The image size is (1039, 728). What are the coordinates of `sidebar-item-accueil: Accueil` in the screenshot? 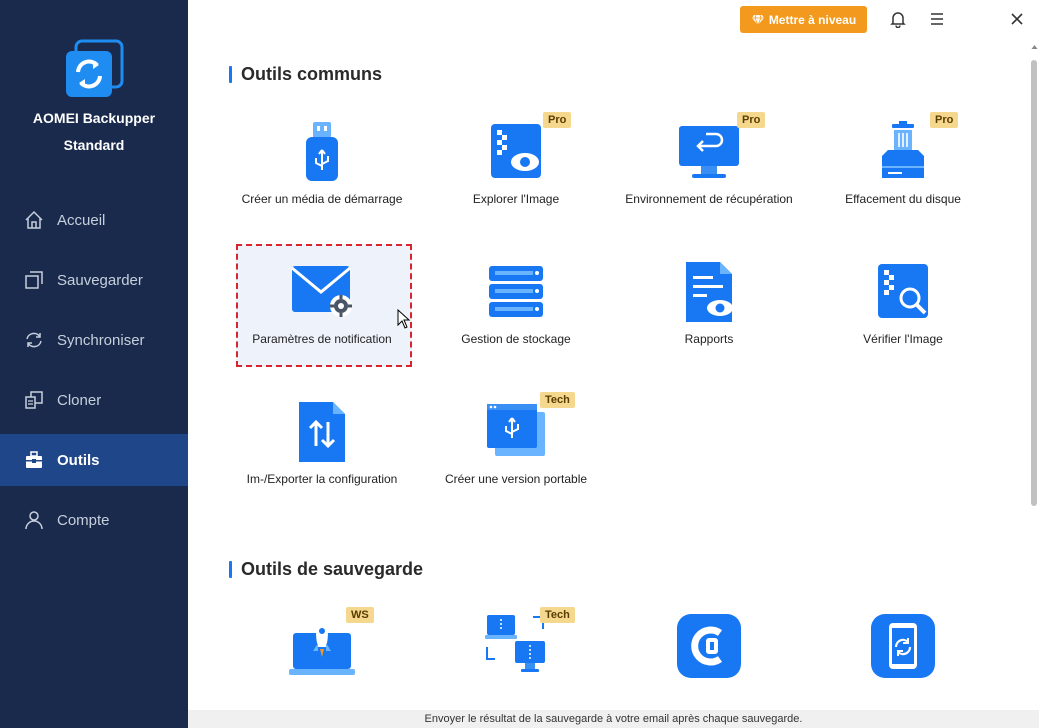 It's located at (94, 220).